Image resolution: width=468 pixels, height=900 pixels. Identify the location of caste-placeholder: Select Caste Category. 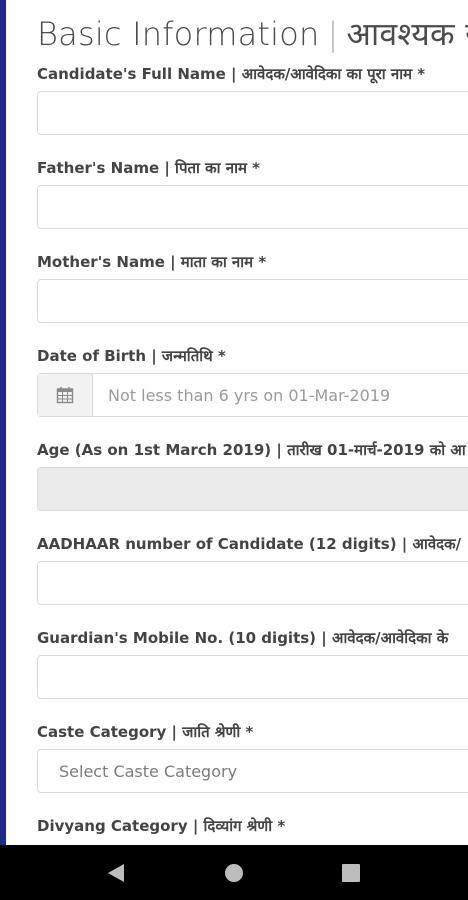
(148, 771).